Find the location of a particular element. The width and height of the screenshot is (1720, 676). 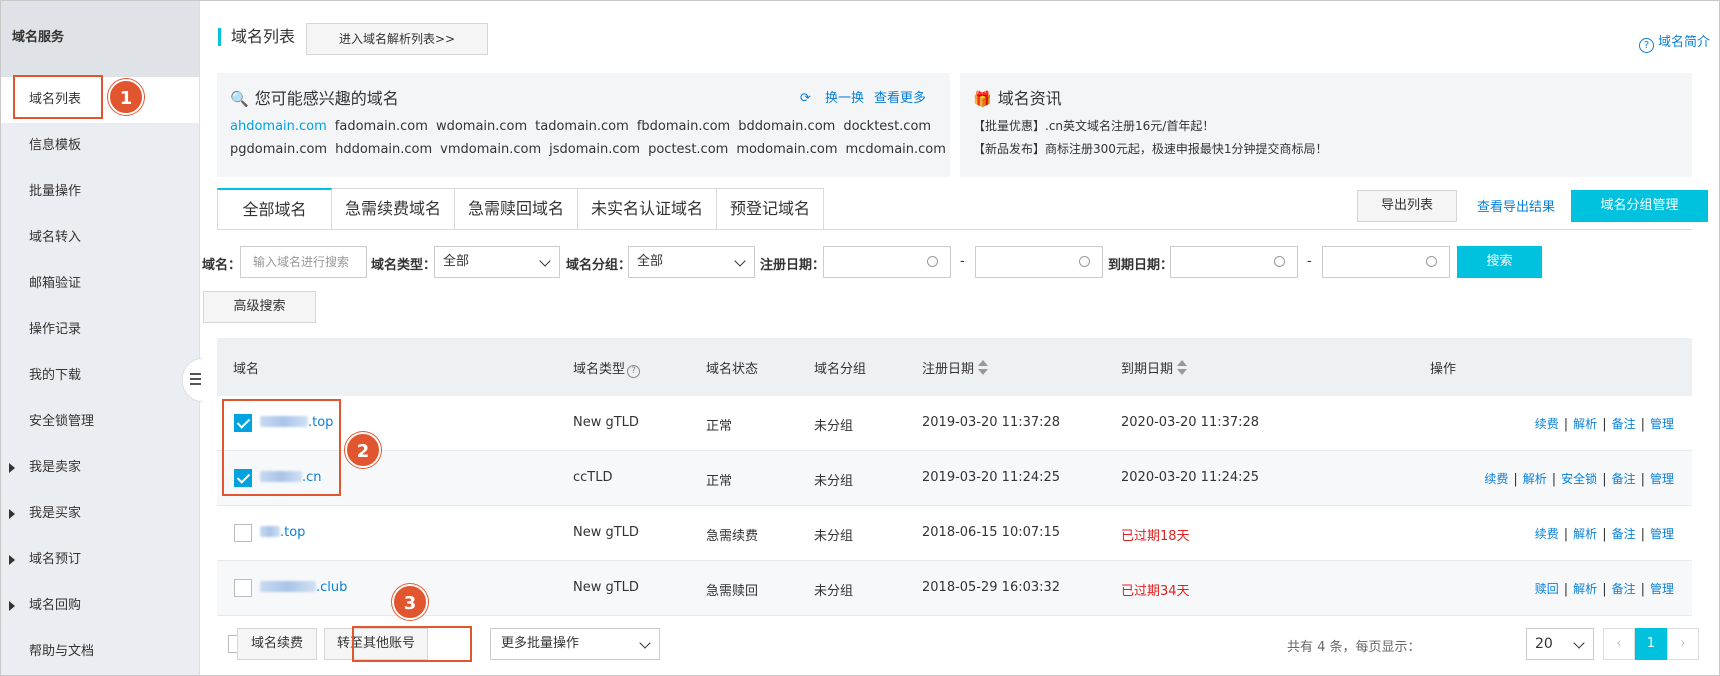

sidebar-item: 我是买家 is located at coordinates (99, 514).